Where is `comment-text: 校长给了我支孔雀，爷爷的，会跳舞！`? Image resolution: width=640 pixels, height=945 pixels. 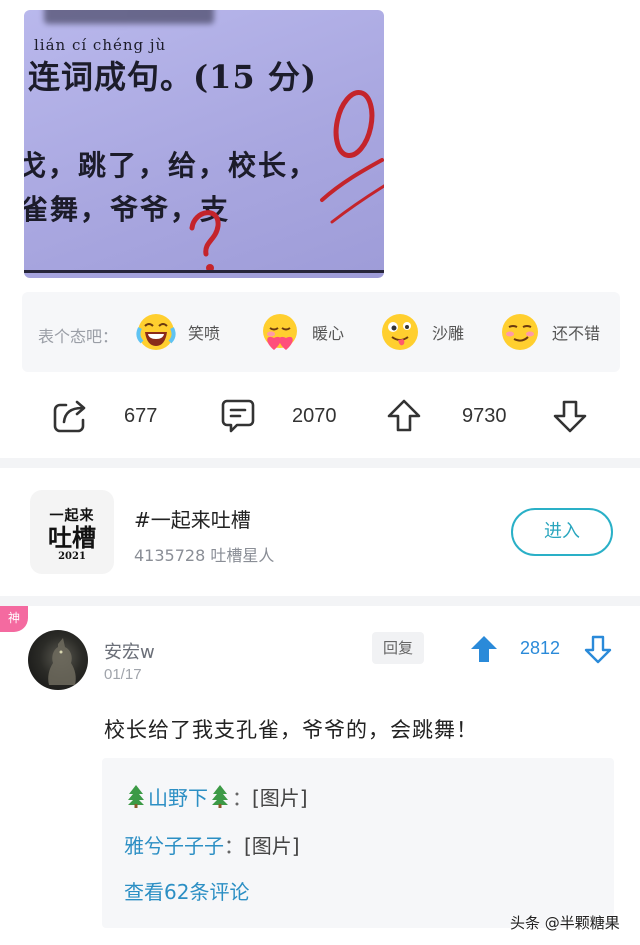
comment-text: 校长给了我支孔雀，爷爷的，会跳舞！ is located at coordinates (291, 730).